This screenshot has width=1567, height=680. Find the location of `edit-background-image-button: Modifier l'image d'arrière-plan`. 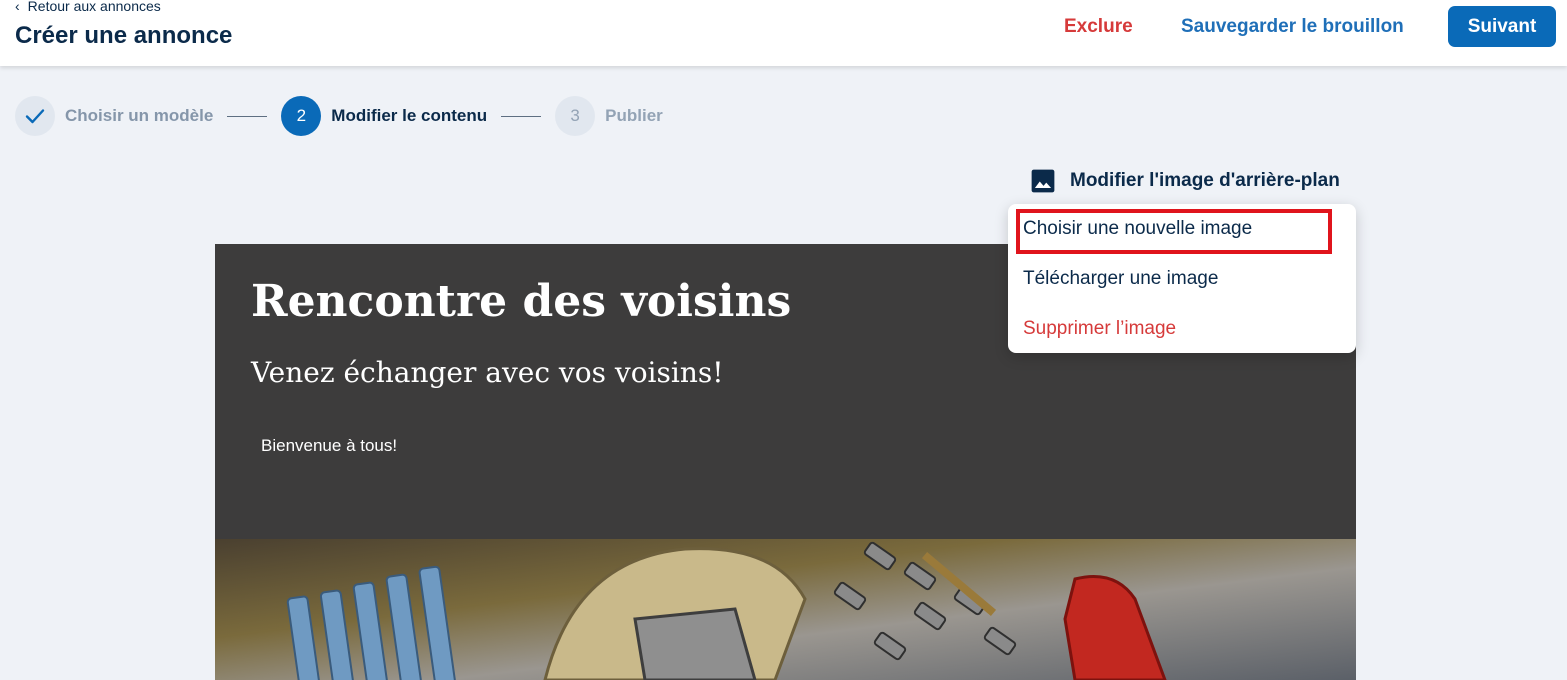

edit-background-image-button: Modifier l'image d'arrière-plan is located at coordinates (1185, 181).